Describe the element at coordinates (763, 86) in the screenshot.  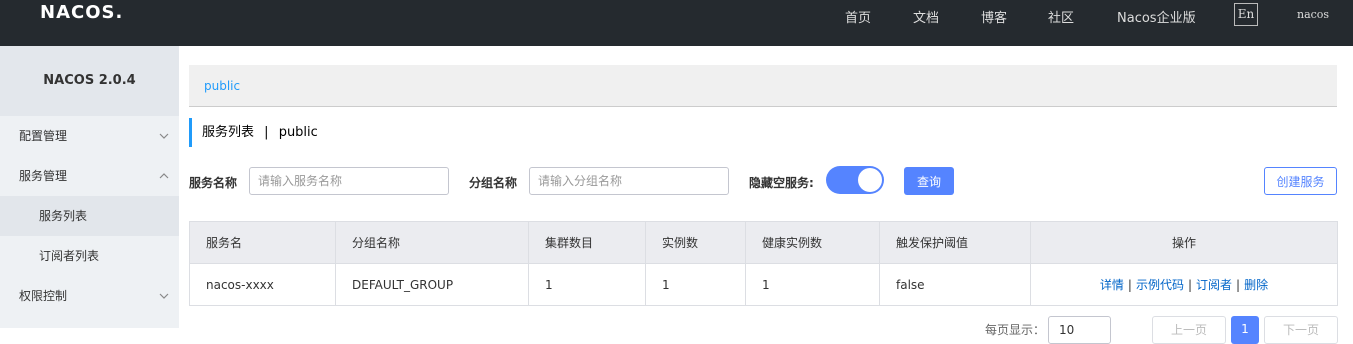
I see `namespace-bar: public` at that location.